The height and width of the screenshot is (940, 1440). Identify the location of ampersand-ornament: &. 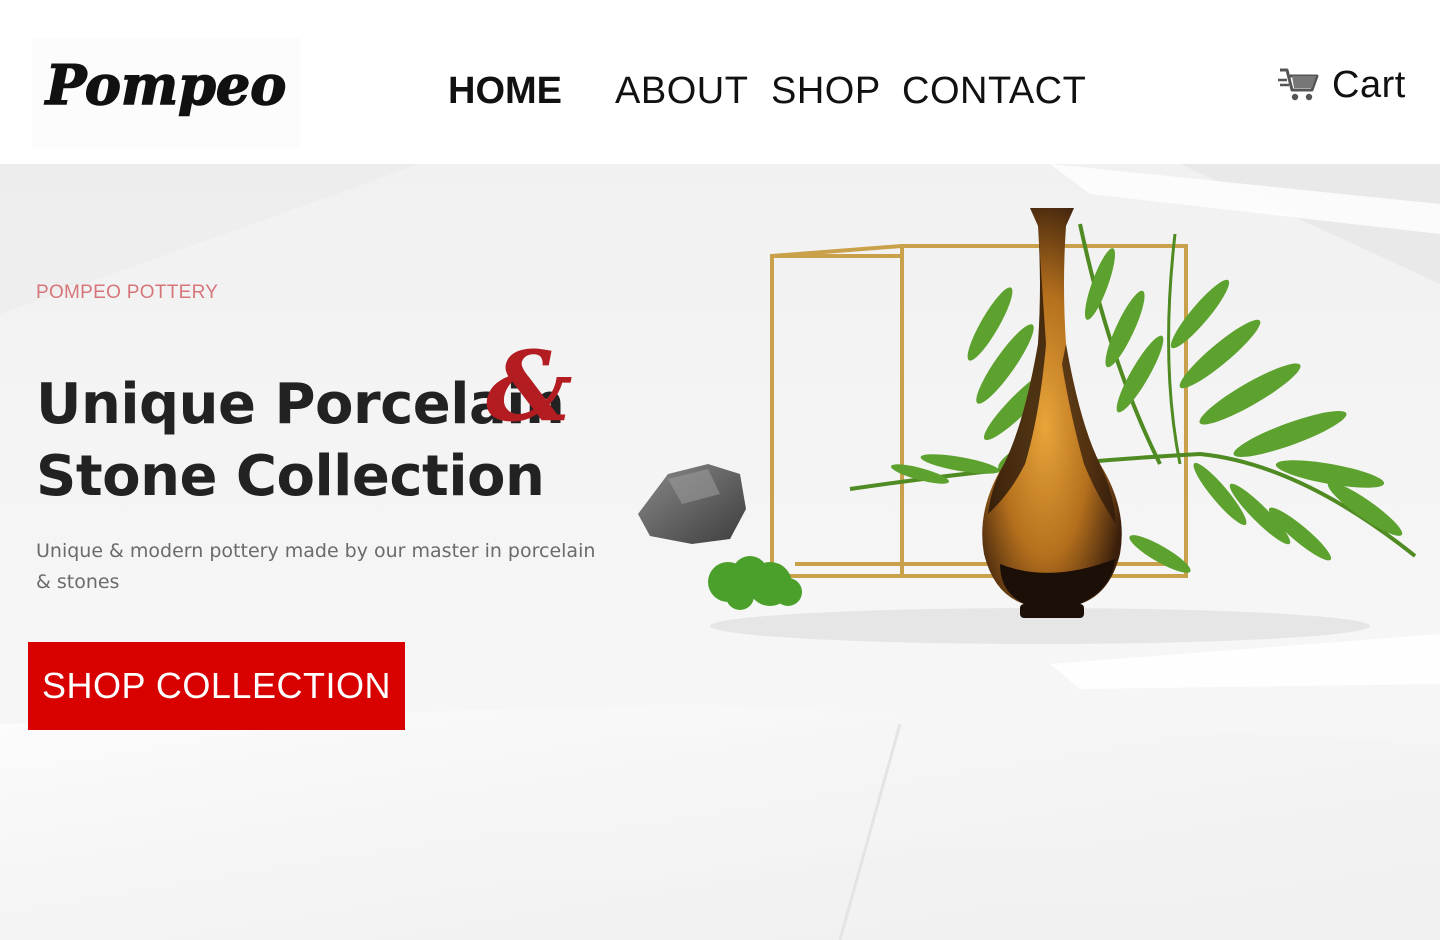
(529, 386).